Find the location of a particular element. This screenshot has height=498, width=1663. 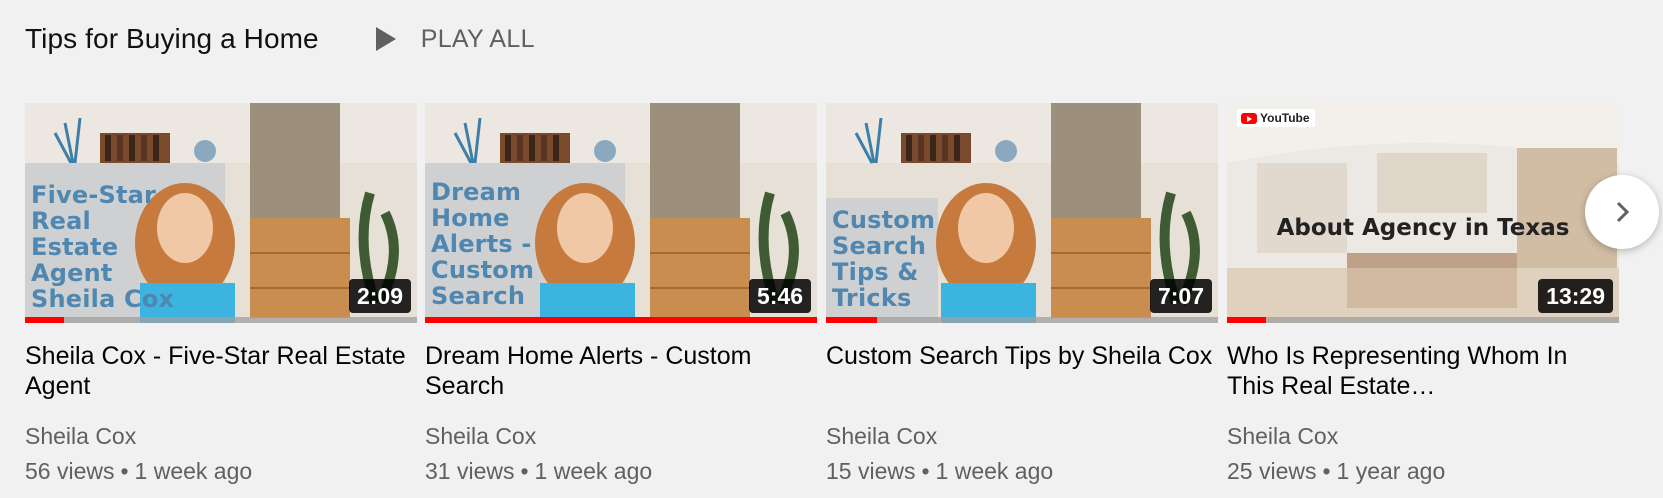

video-thumbnail: Dream Home Alerts - Custom Search 5:46 is located at coordinates (621, 213).